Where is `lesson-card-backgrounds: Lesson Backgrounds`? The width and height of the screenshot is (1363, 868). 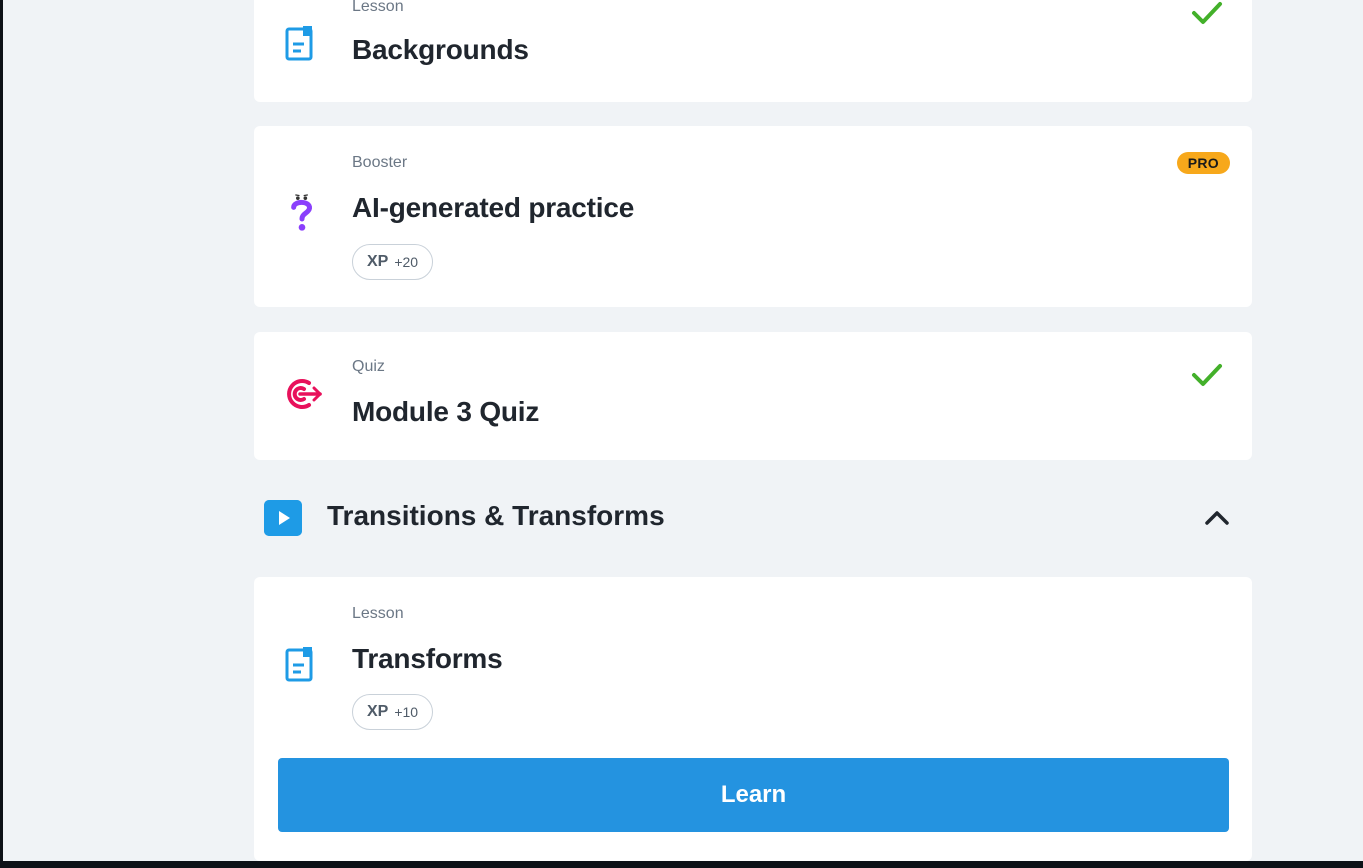
lesson-card-backgrounds: Lesson Backgrounds is located at coordinates (753, 51).